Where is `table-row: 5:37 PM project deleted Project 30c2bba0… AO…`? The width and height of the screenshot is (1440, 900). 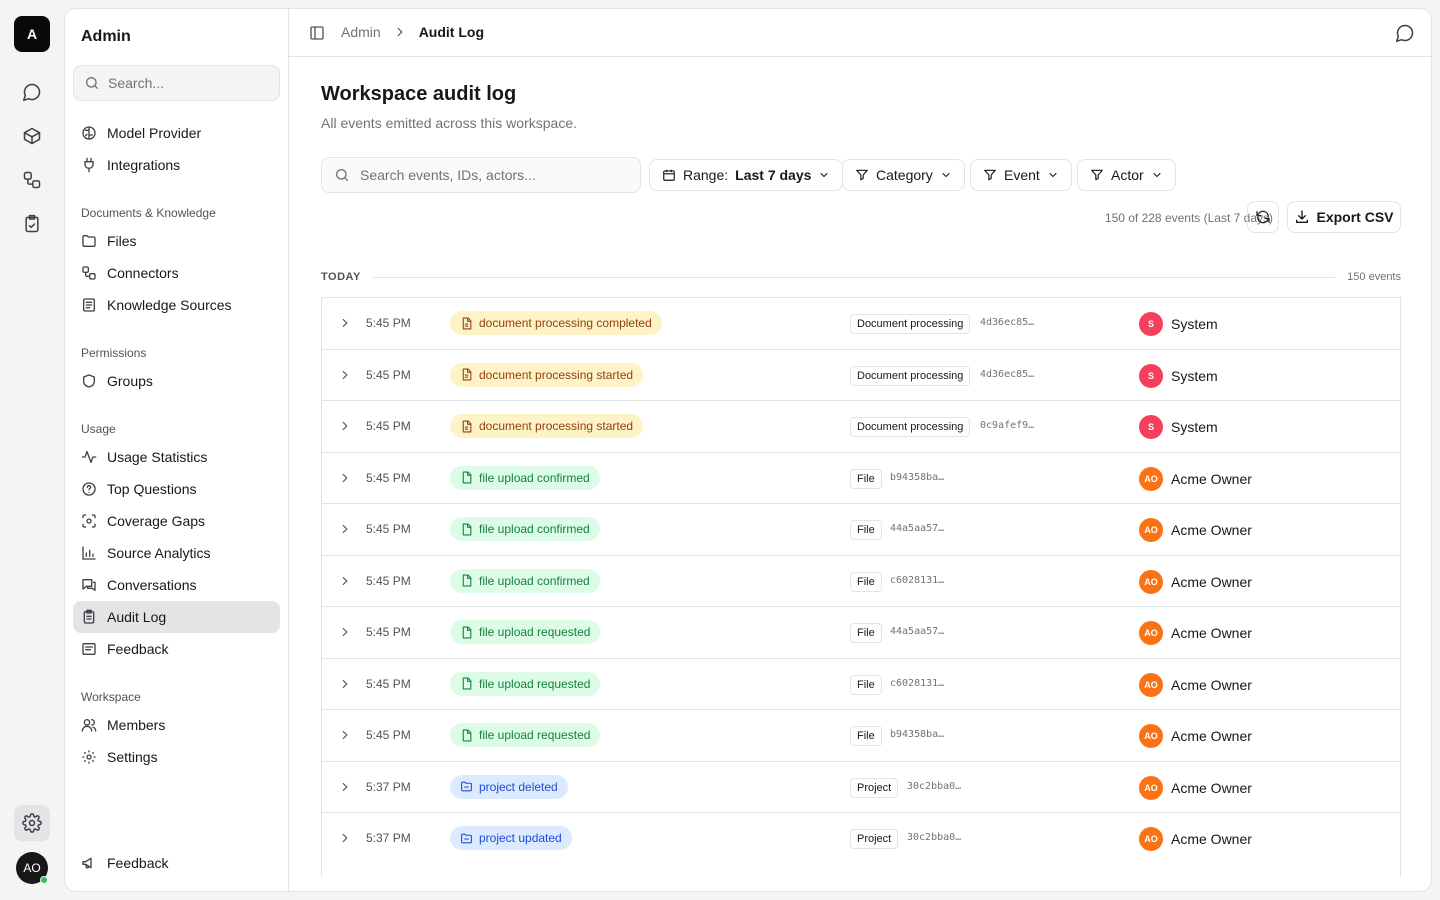
table-row: 5:37 PM project deleted Project 30c2bba0… AO… is located at coordinates (861, 786).